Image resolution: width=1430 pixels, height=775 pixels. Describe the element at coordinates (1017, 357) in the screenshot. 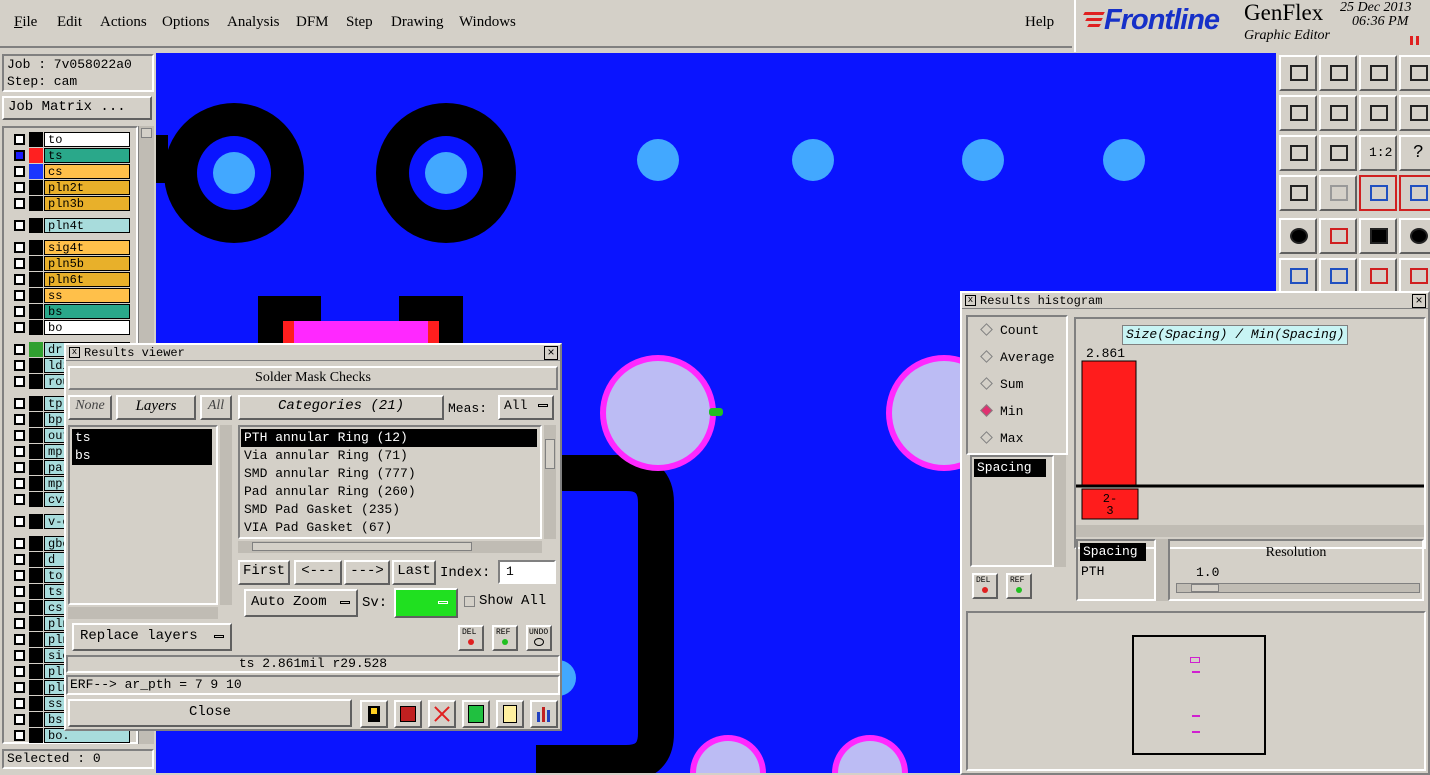

I see `radio-average: Average` at that location.